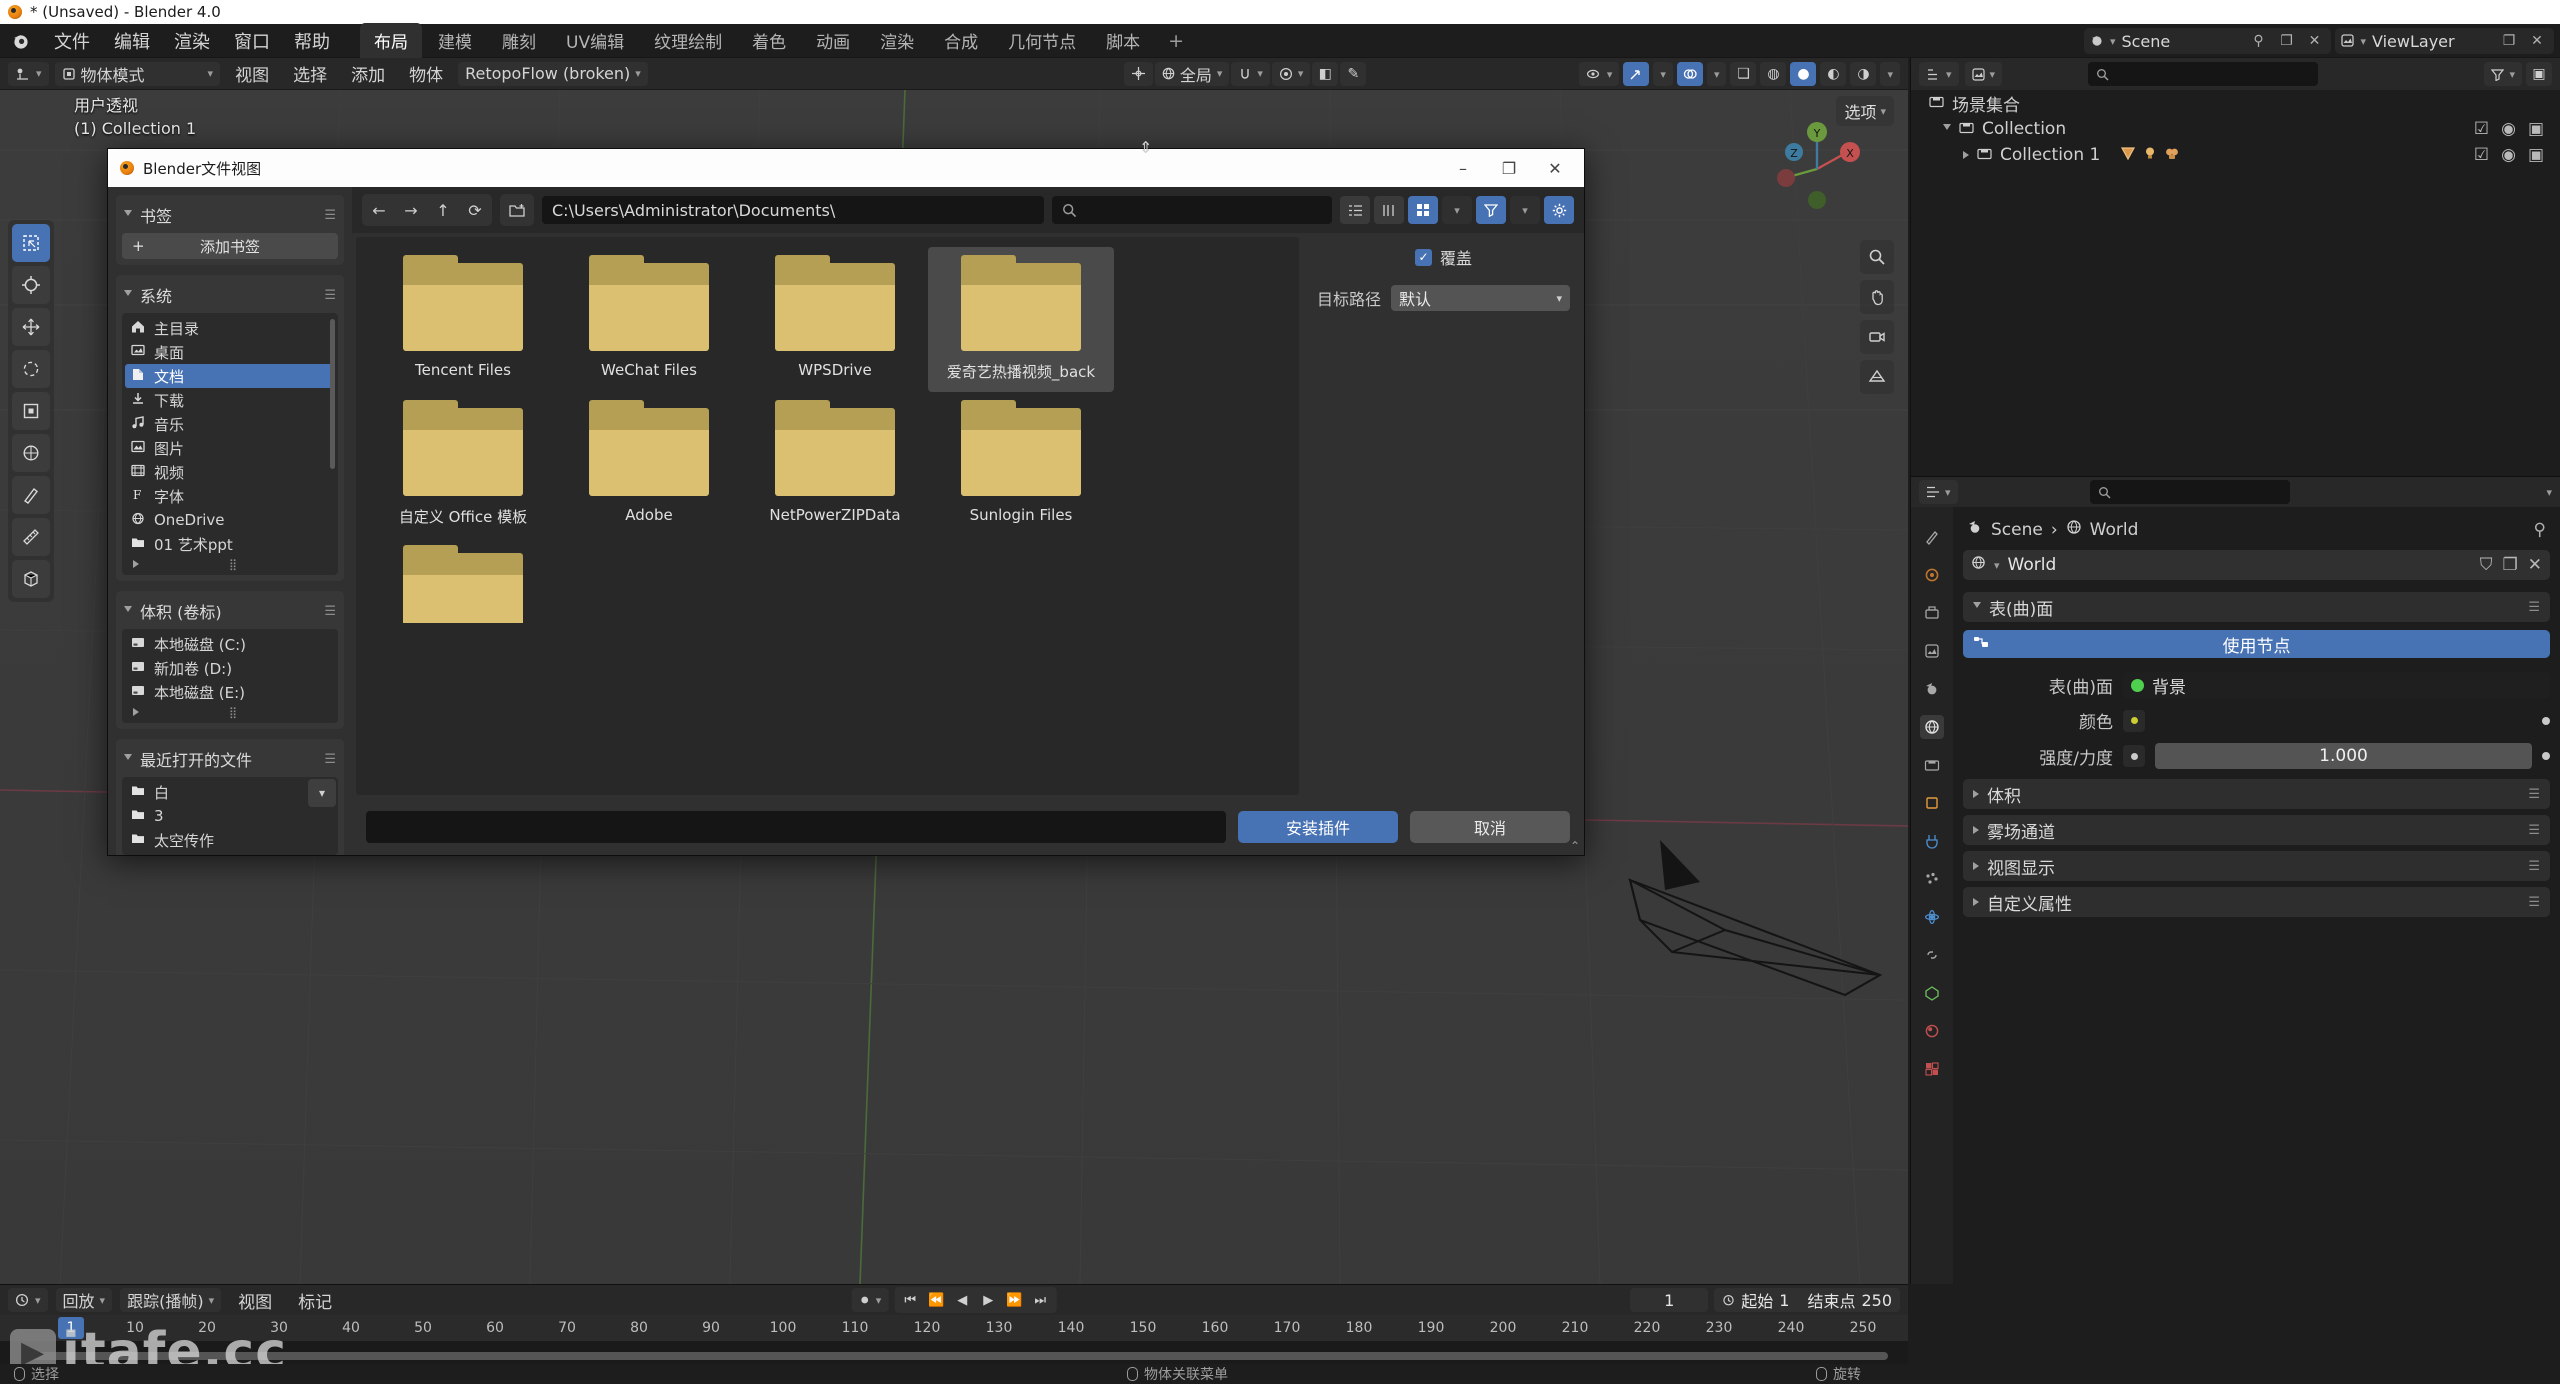  What do you see at coordinates (21, 41) in the screenshot?
I see `blender-menu-icon` at bounding box center [21, 41].